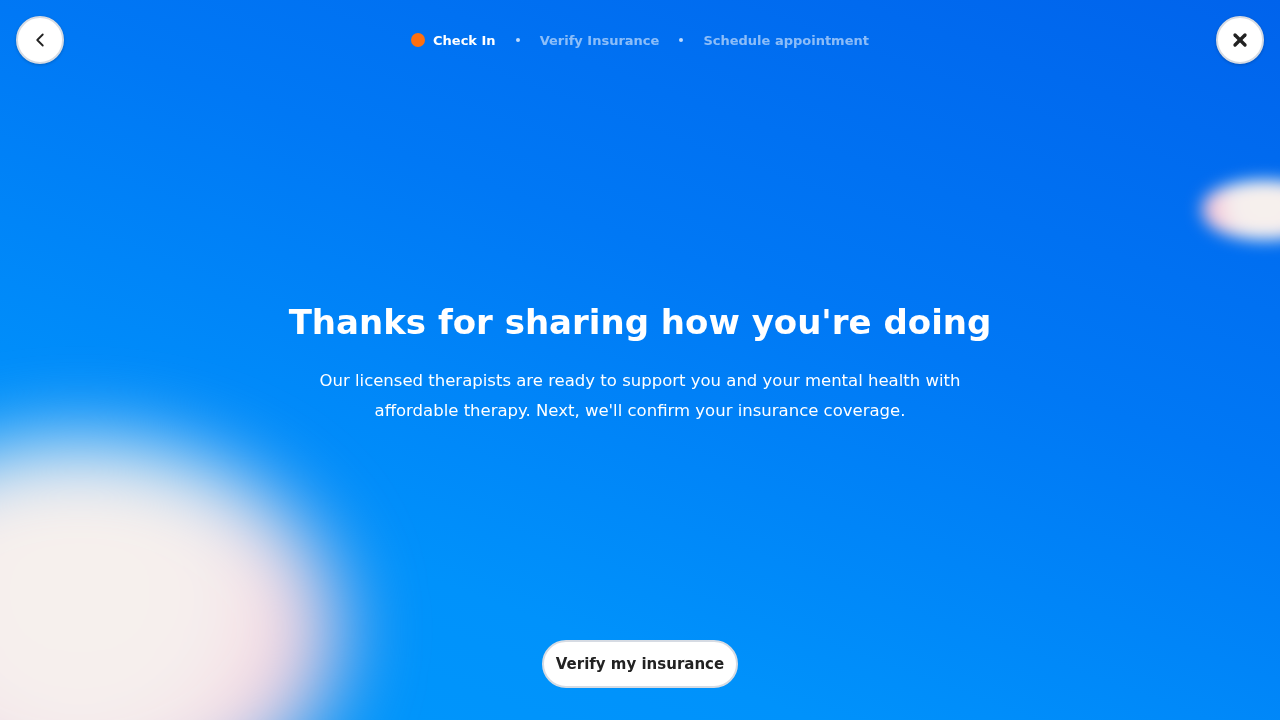  I want to click on progress-step: Verify Insurance, so click(599, 40).